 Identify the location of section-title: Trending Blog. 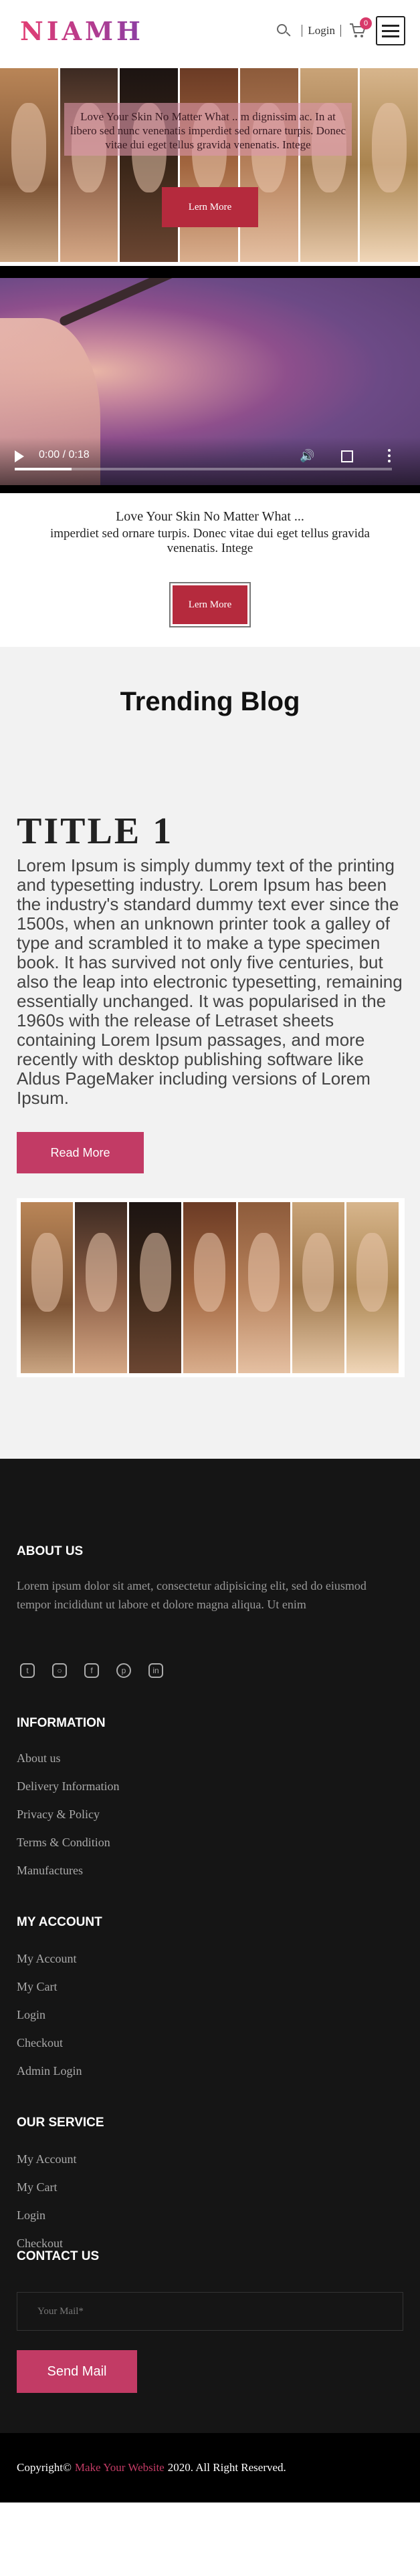
(210, 701).